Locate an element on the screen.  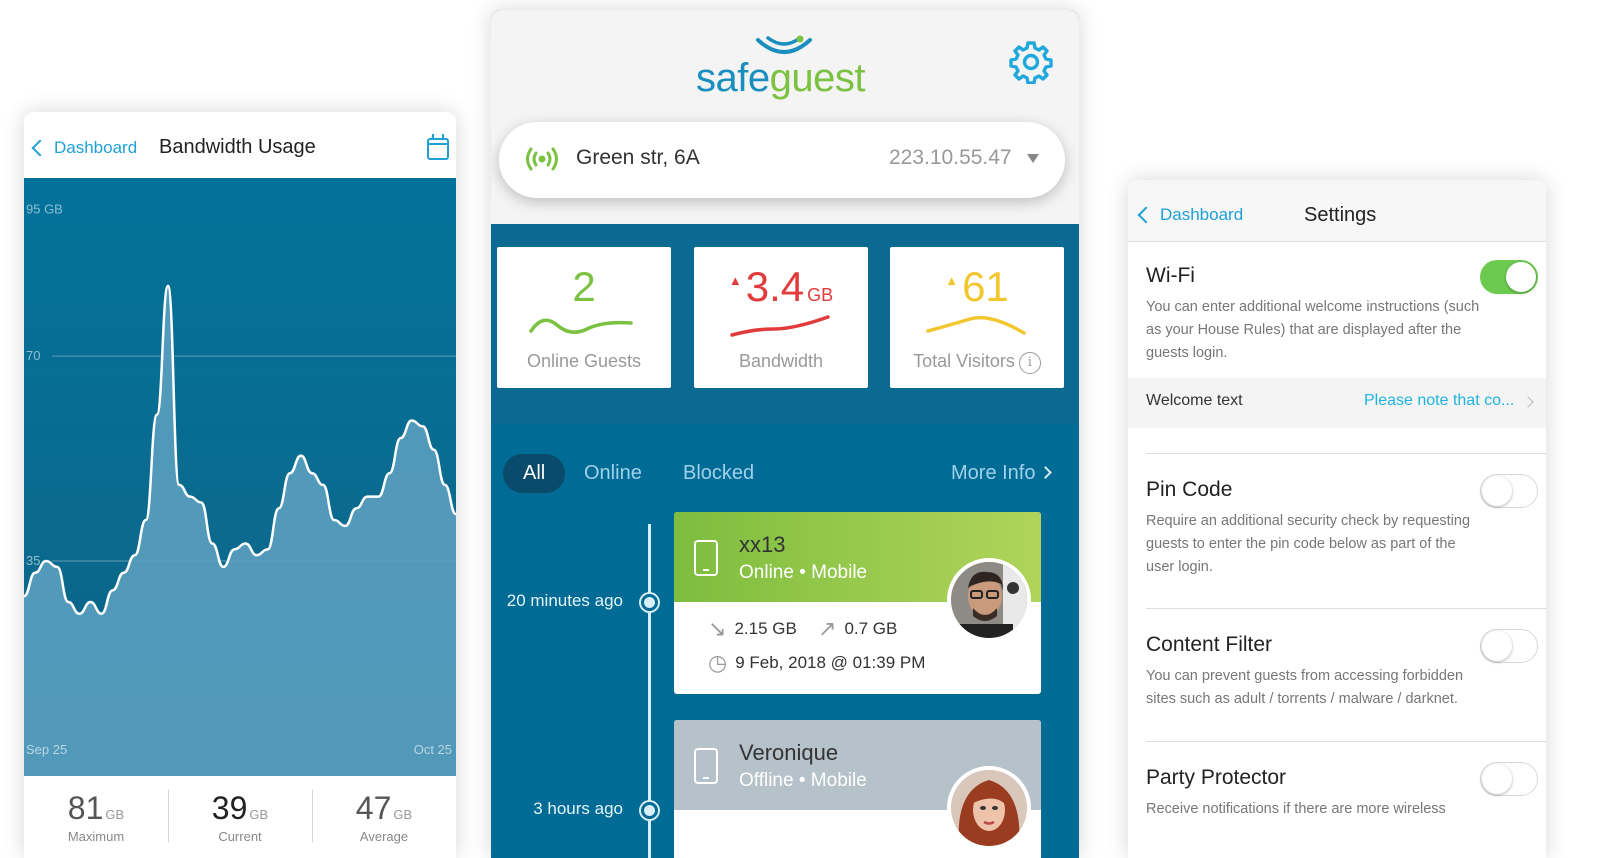
upload-value: 0.7 GB is located at coordinates (871, 628).